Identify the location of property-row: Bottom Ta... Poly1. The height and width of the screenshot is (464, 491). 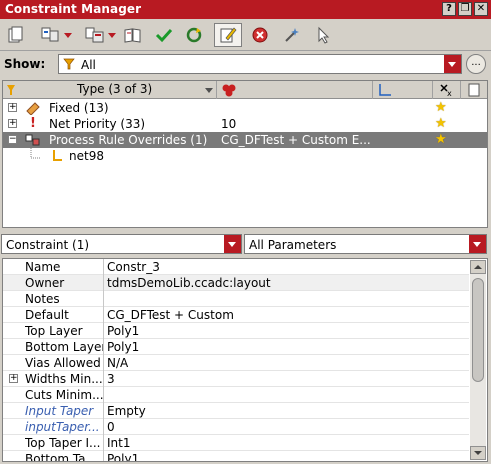
(236, 456).